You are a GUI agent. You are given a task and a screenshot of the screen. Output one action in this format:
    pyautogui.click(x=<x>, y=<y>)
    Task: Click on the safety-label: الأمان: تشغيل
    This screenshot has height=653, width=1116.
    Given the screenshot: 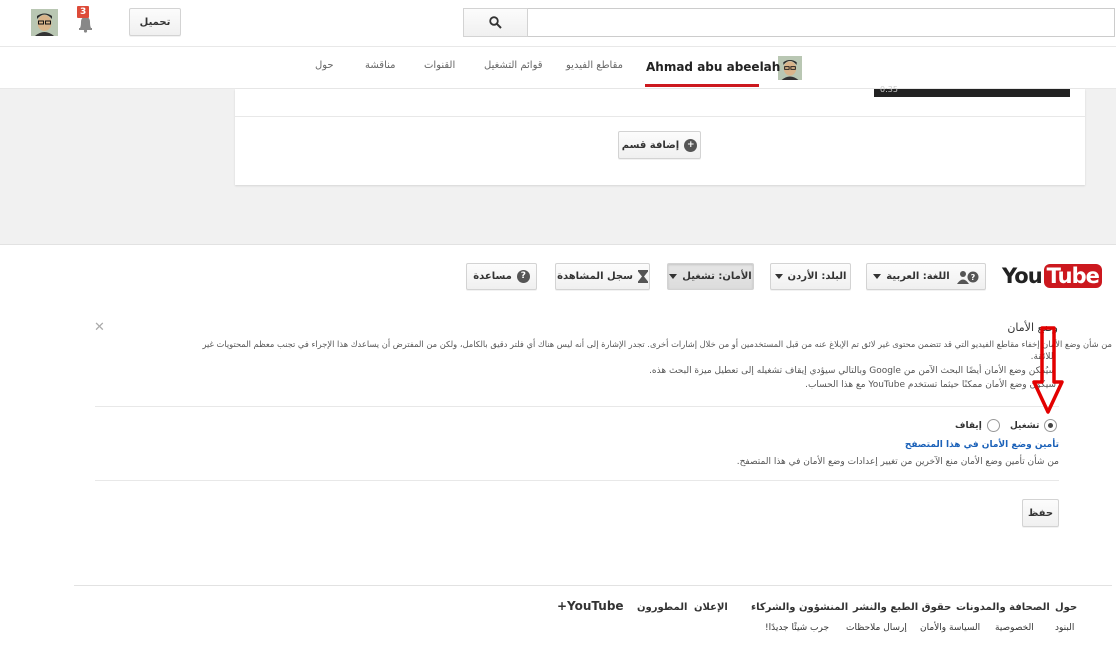 What is the action you would take?
    pyautogui.click(x=717, y=276)
    